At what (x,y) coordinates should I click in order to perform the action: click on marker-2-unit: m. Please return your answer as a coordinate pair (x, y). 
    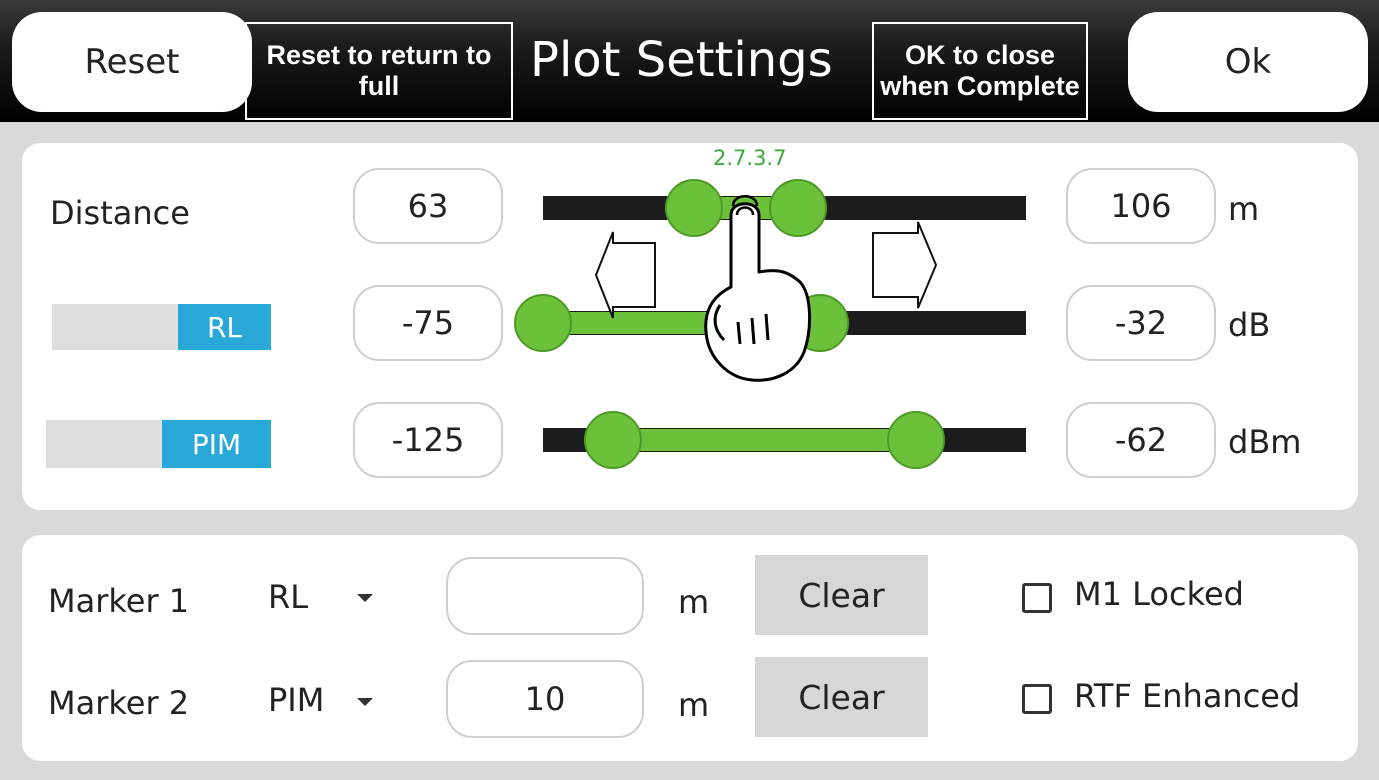
    Looking at the image, I should click on (694, 705).